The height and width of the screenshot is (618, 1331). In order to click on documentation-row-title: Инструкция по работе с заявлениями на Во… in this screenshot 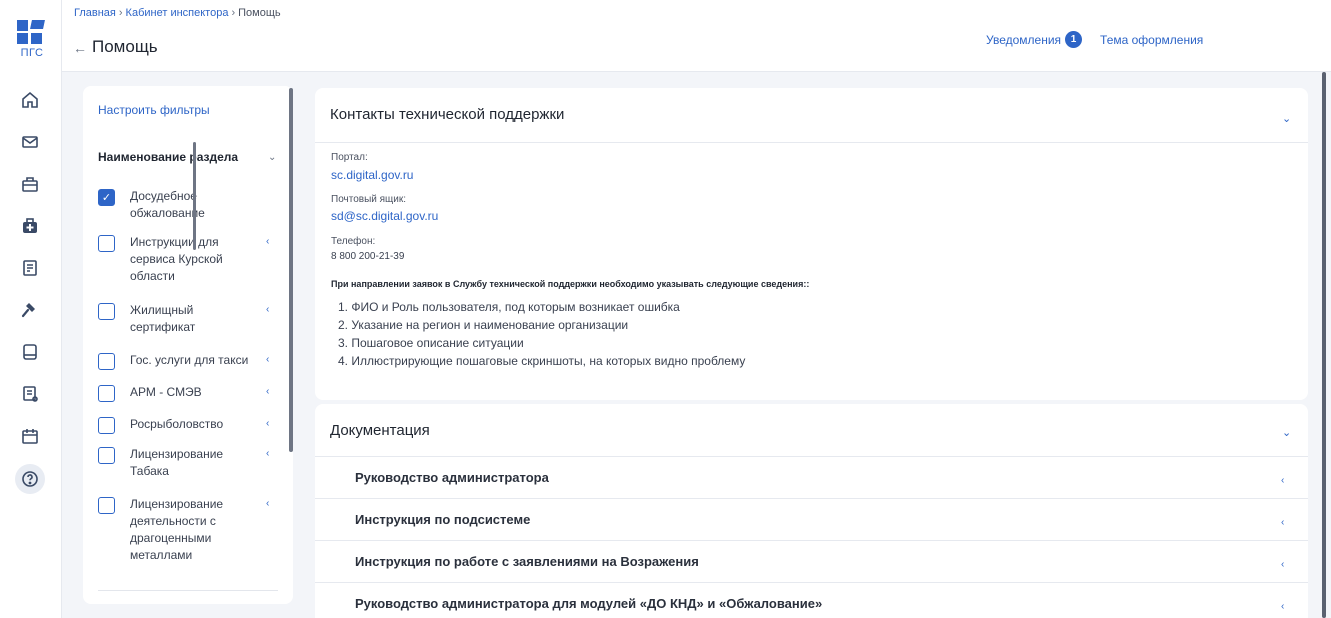, I will do `click(527, 561)`.